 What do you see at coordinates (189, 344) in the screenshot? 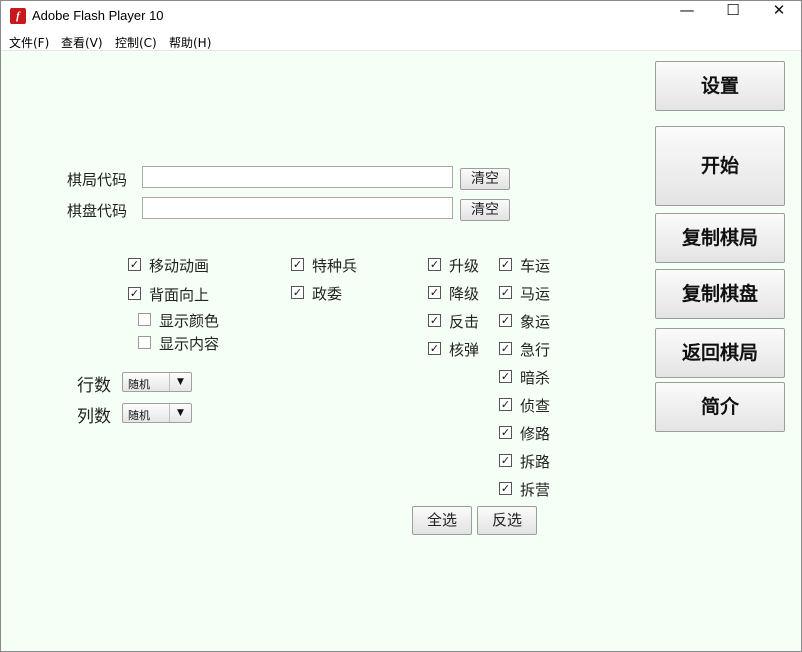
I see `checkbox-label: 显示内容` at bounding box center [189, 344].